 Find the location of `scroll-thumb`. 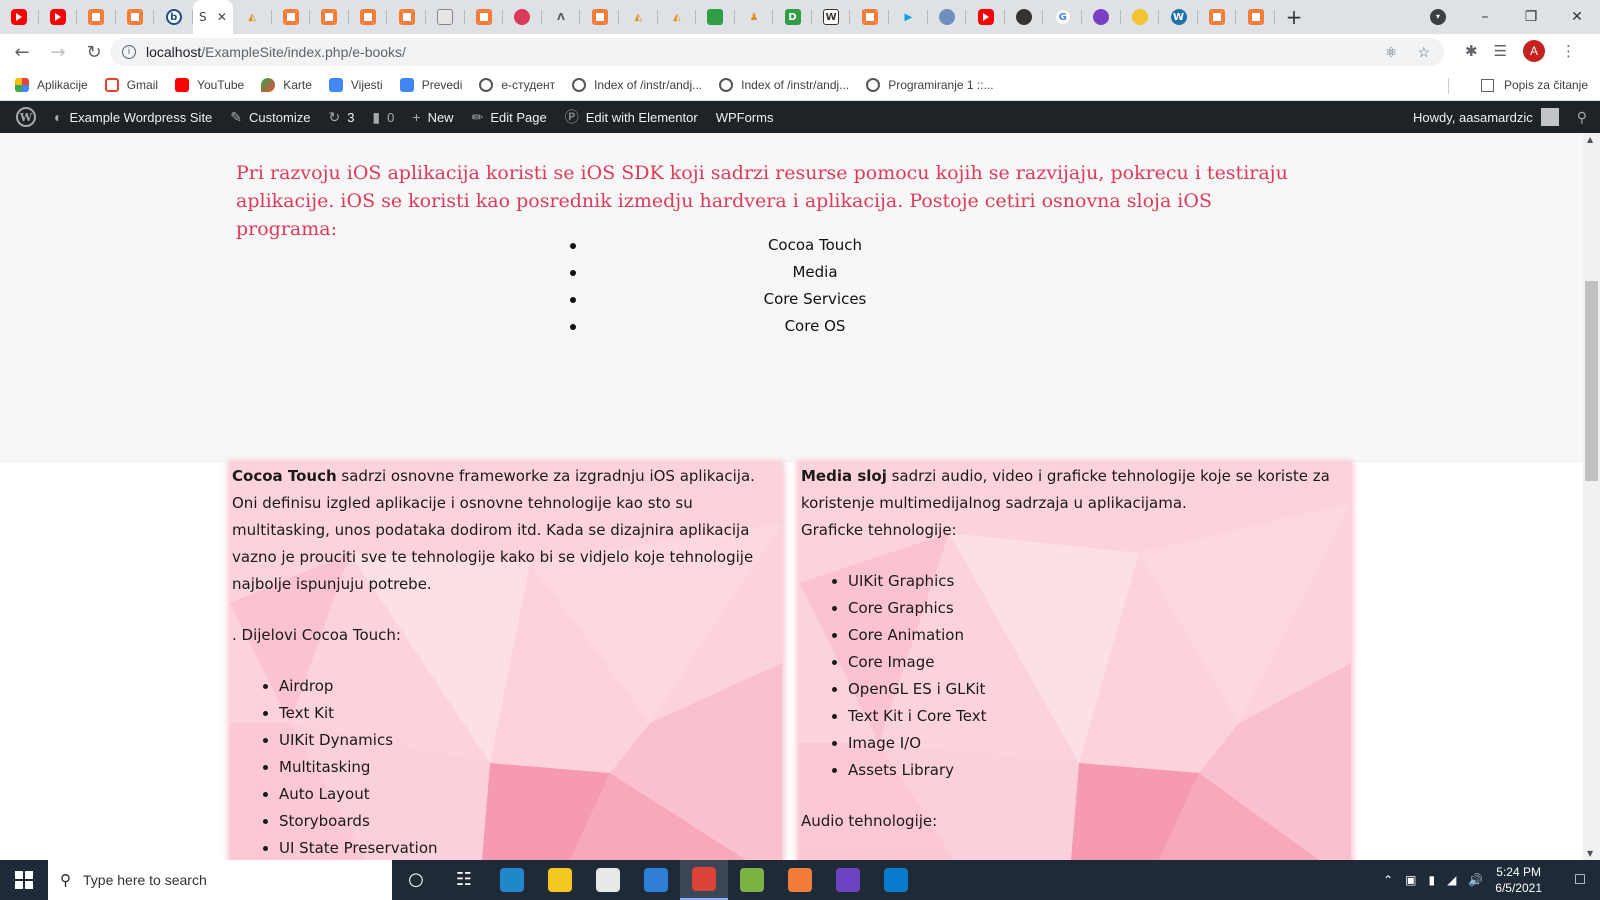

scroll-thumb is located at coordinates (1591, 381).